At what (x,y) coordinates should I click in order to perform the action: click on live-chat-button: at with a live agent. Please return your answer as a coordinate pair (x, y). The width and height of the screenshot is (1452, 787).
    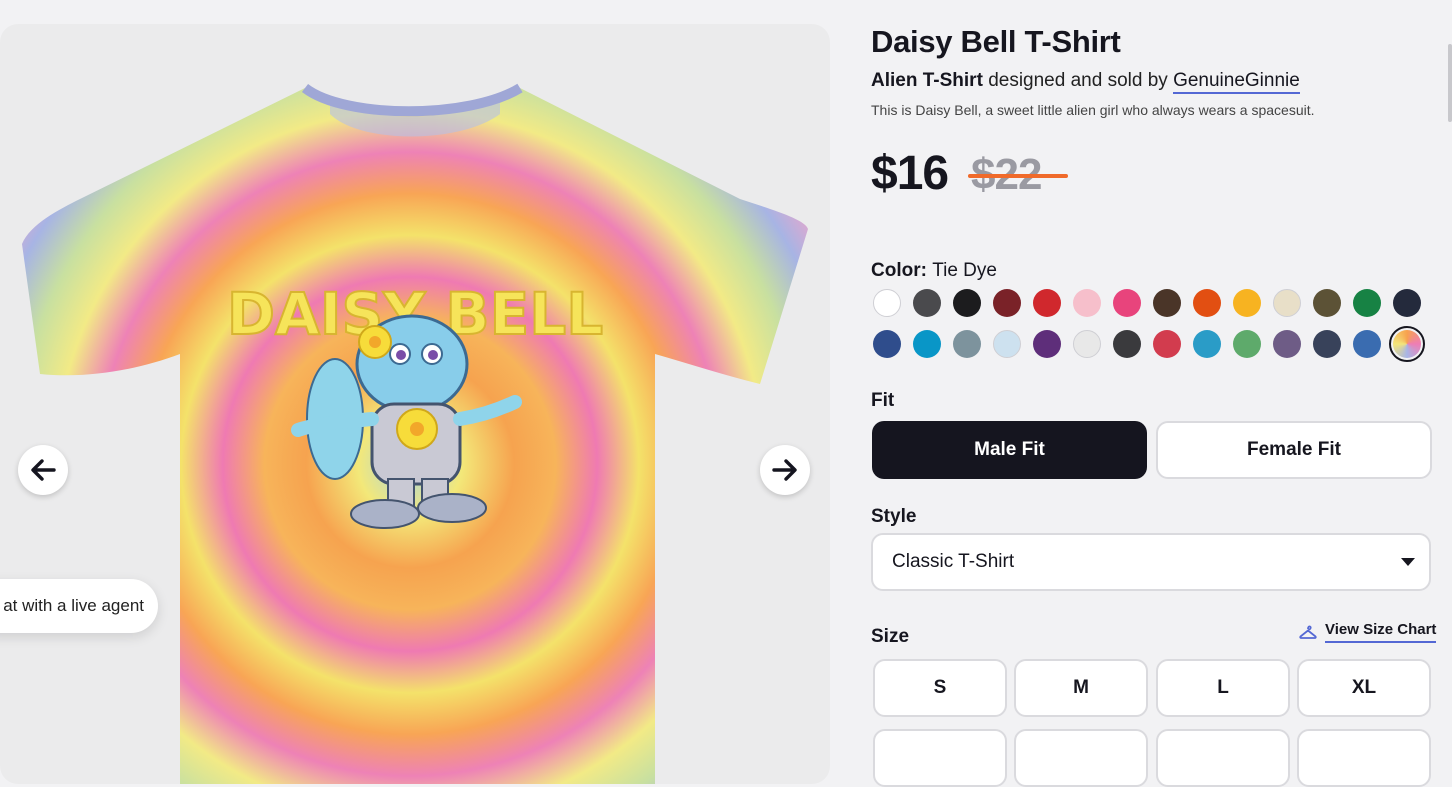
    Looking at the image, I should click on (79, 606).